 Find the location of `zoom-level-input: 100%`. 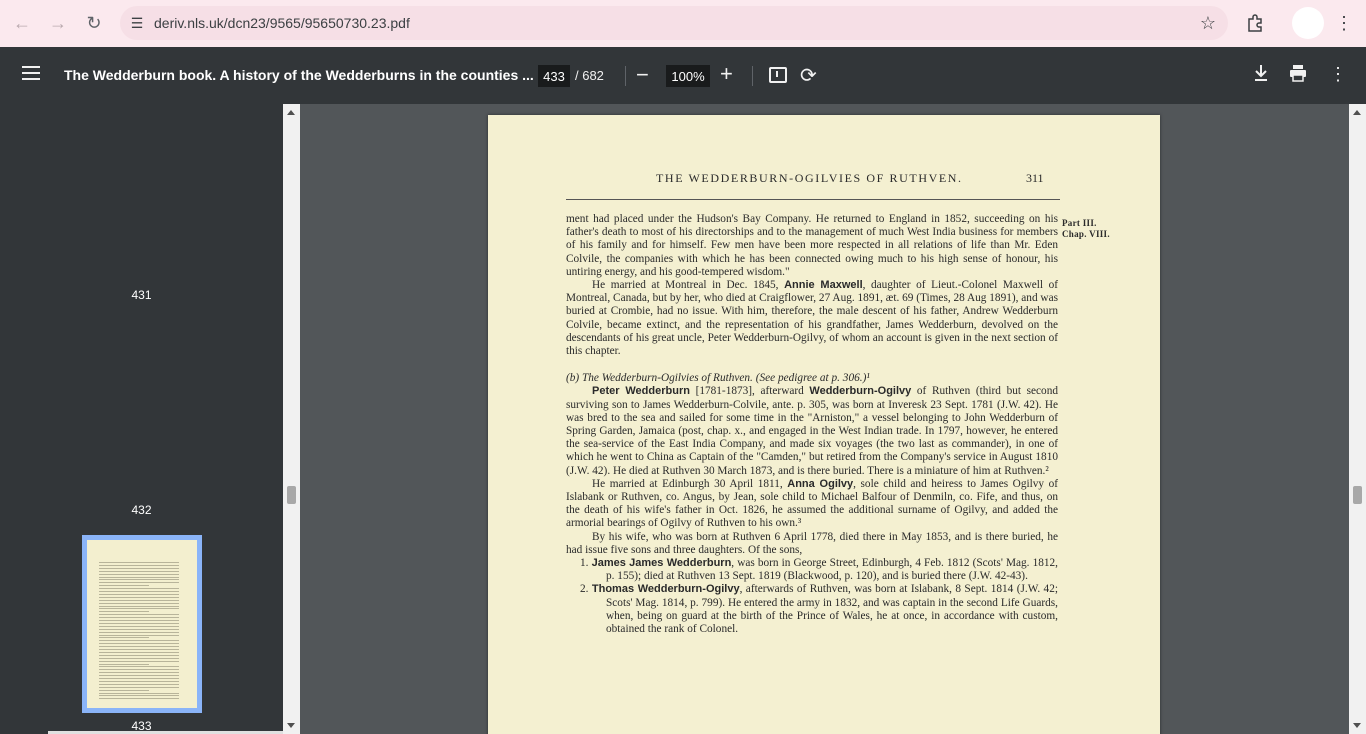

zoom-level-input: 100% is located at coordinates (688, 76).